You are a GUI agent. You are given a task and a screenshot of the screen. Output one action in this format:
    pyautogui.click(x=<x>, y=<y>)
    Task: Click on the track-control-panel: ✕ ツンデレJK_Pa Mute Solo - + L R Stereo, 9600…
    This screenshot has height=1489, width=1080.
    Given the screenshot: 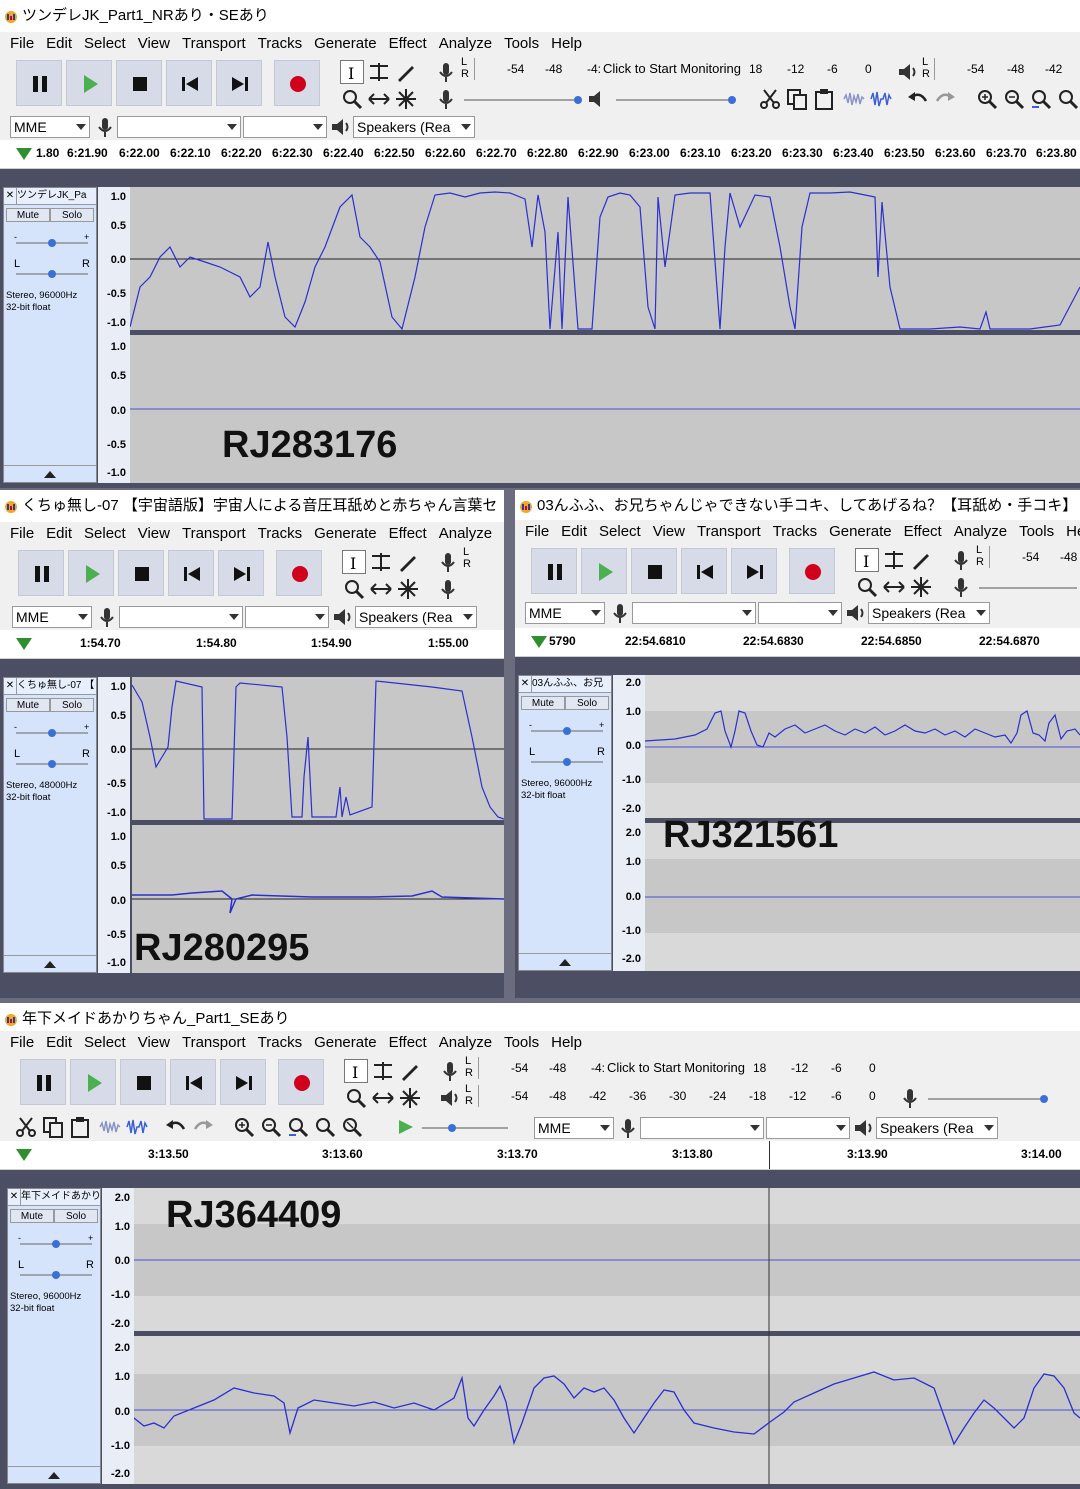 What is the action you would take?
    pyautogui.click(x=50, y=335)
    